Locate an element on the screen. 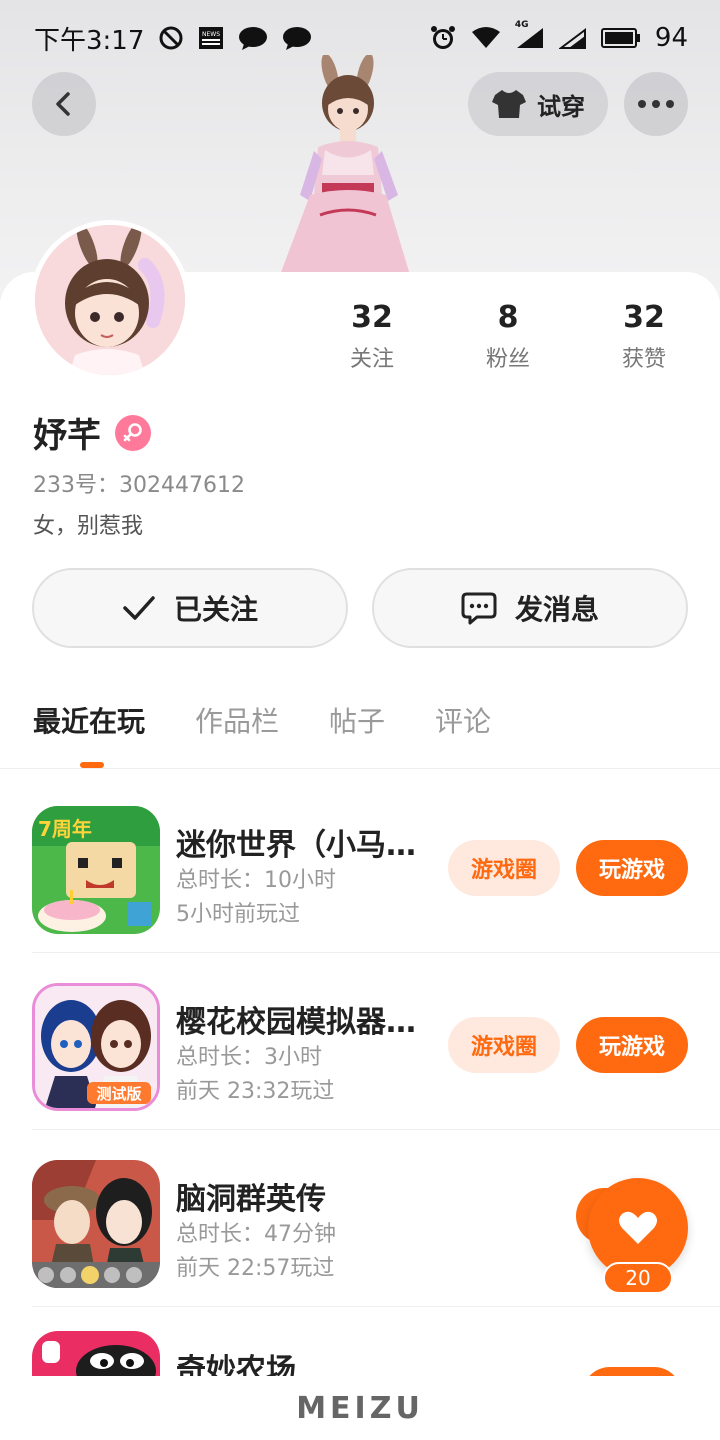 The width and height of the screenshot is (720, 1440). tab-recently-played: 最近在玩 is located at coordinates (89, 725).